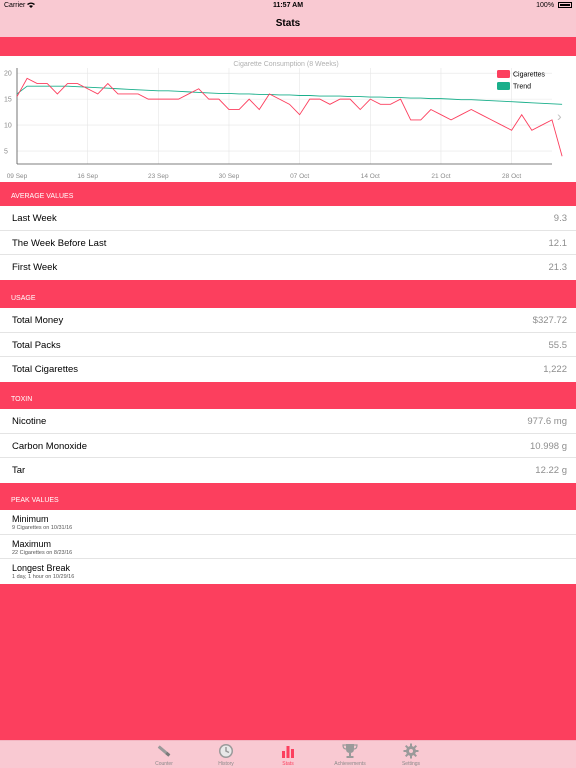  I want to click on row-value: 9.3, so click(560, 218).